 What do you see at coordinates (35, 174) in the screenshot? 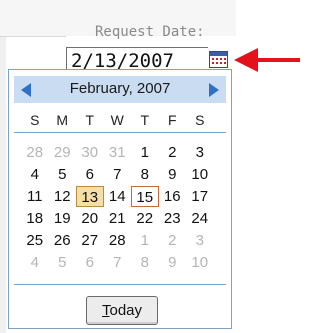
I see `day-cell: 4` at bounding box center [35, 174].